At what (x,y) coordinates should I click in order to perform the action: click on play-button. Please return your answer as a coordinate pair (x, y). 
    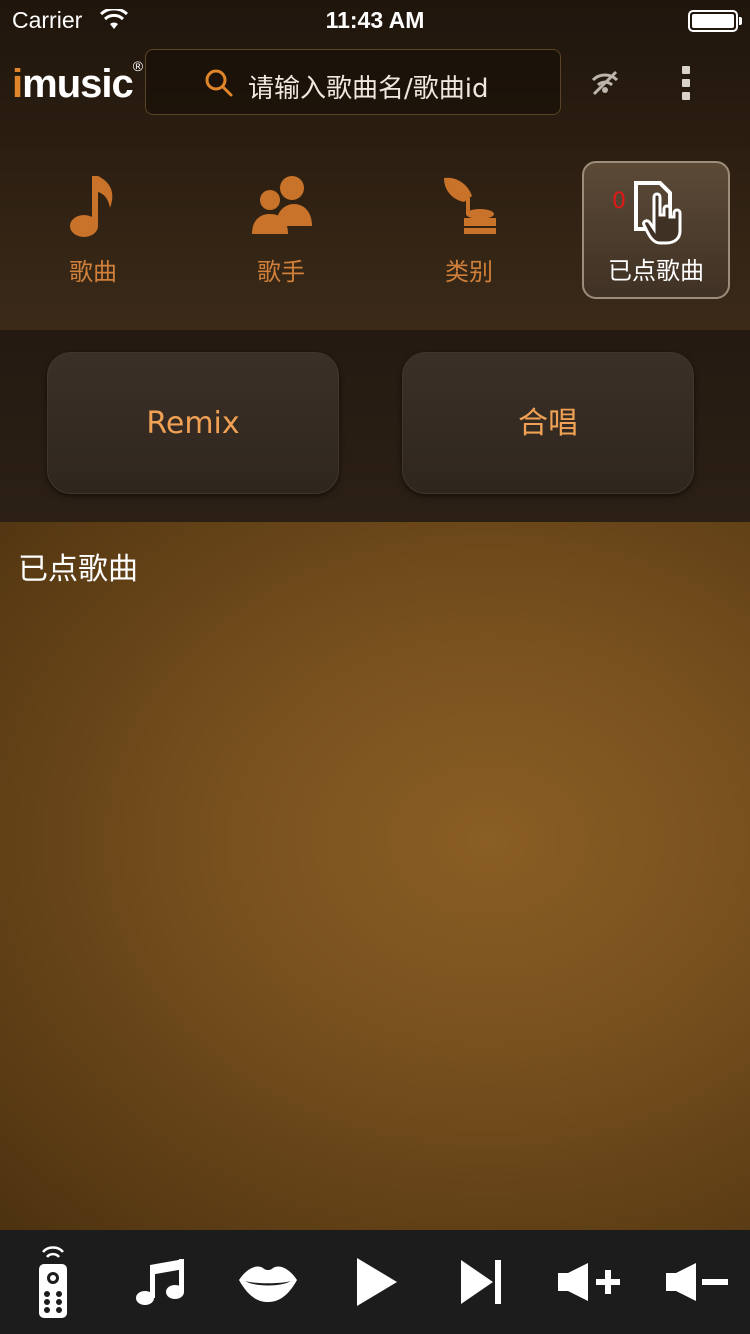
    Looking at the image, I should click on (376, 1282).